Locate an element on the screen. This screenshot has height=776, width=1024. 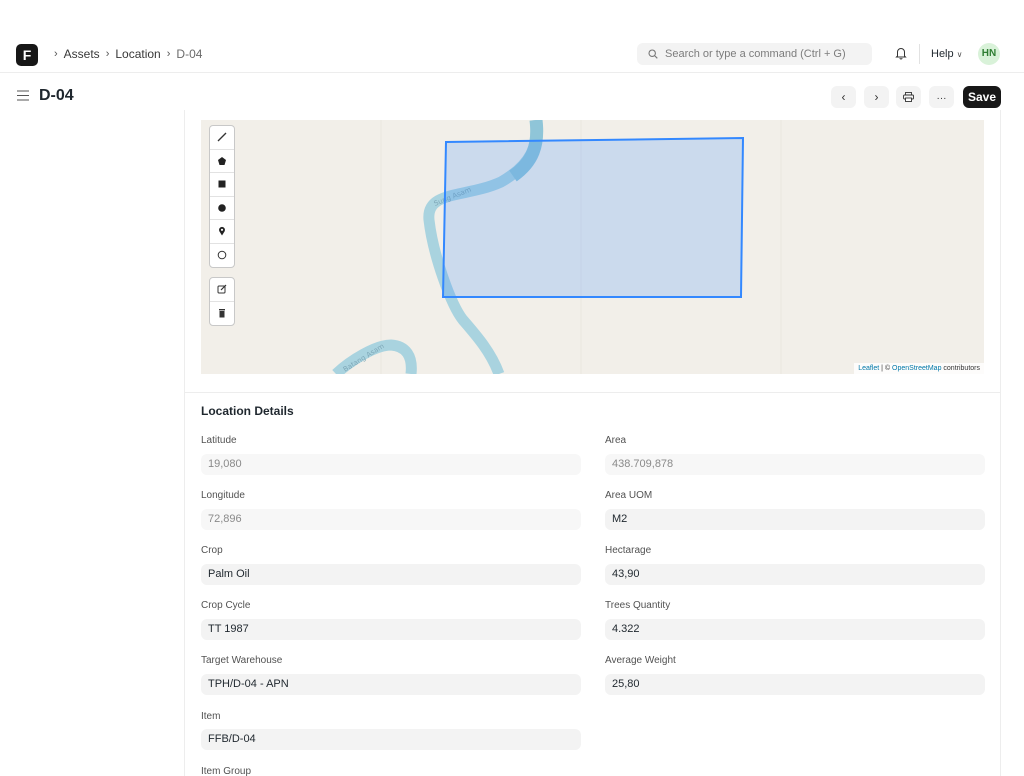
printer-icon is located at coordinates (908, 97).